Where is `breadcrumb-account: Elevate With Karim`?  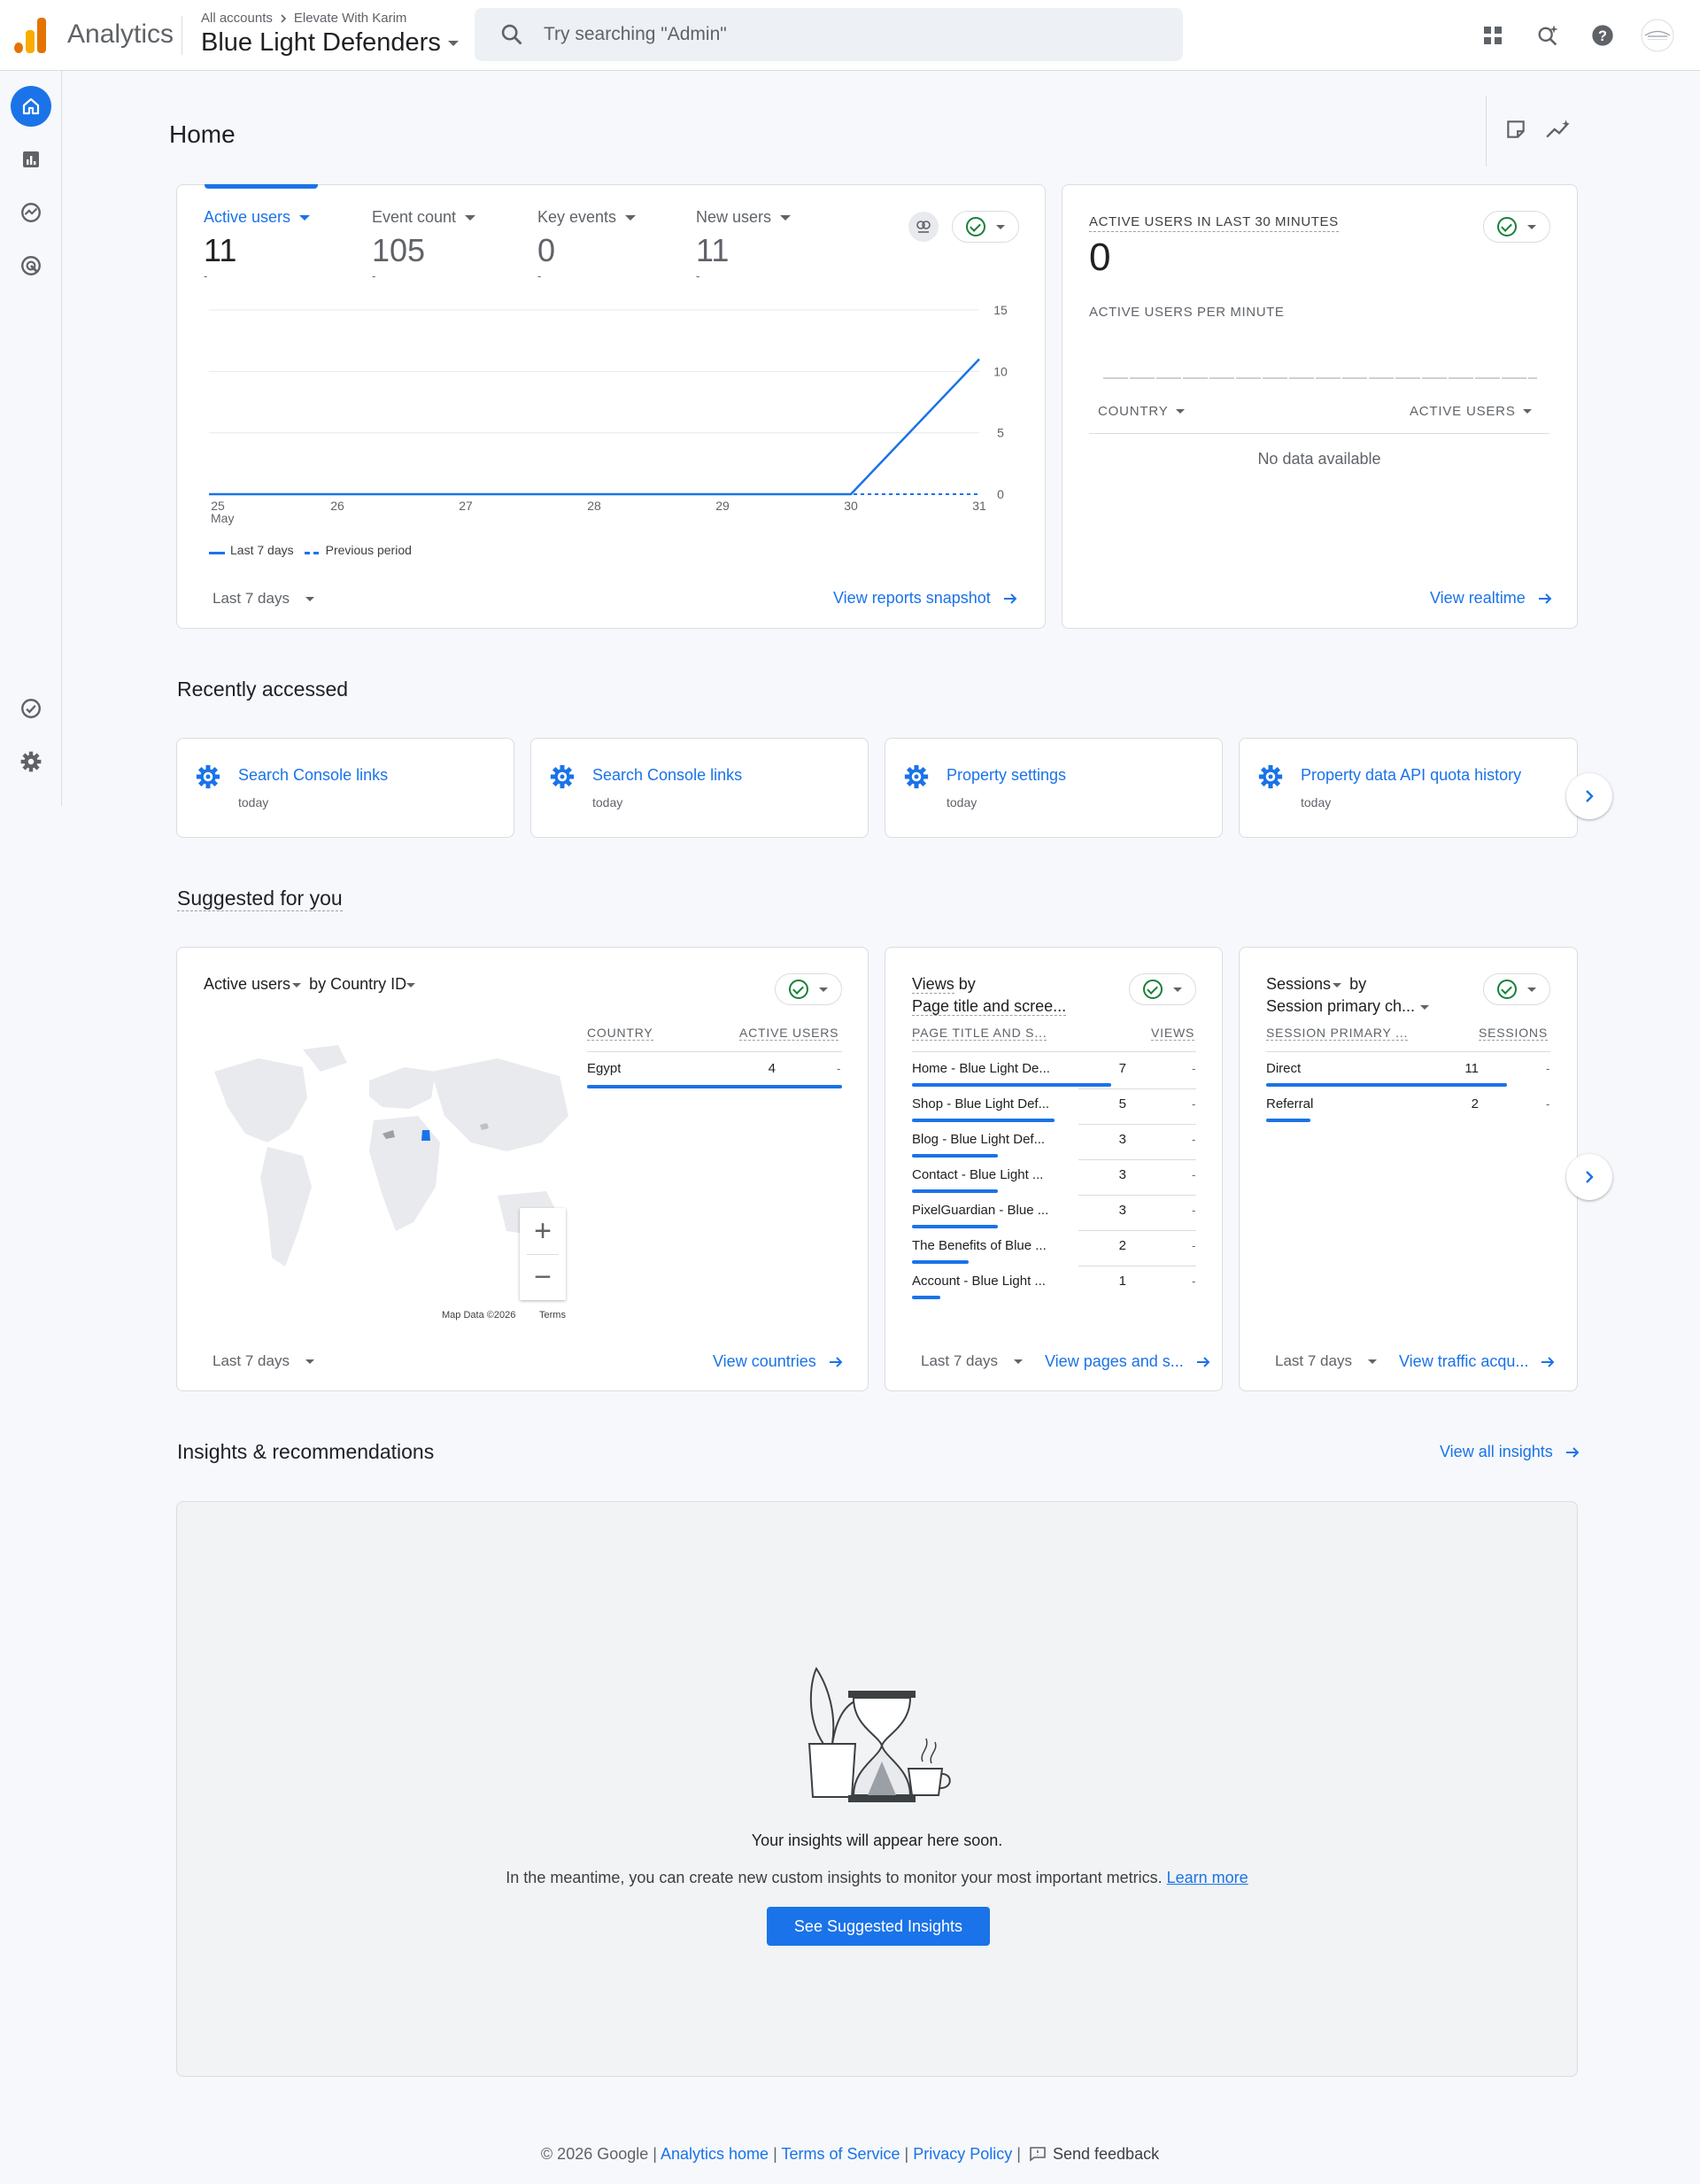 breadcrumb-account: Elevate With Karim is located at coordinates (350, 18).